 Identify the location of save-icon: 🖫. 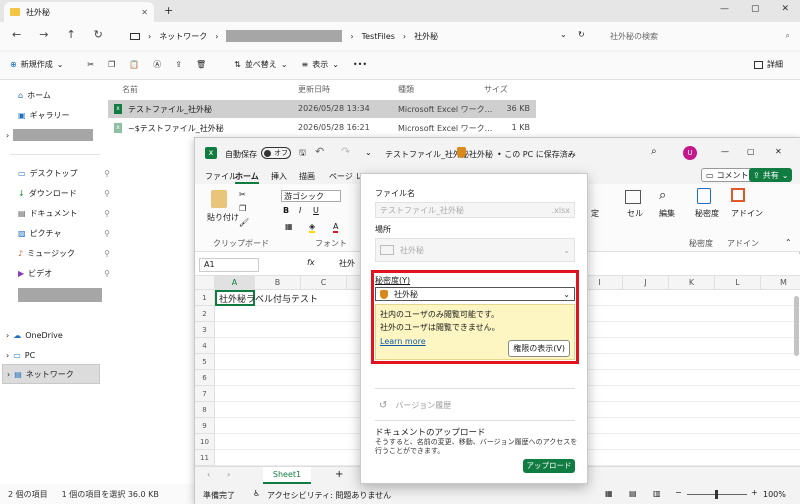
(302, 154).